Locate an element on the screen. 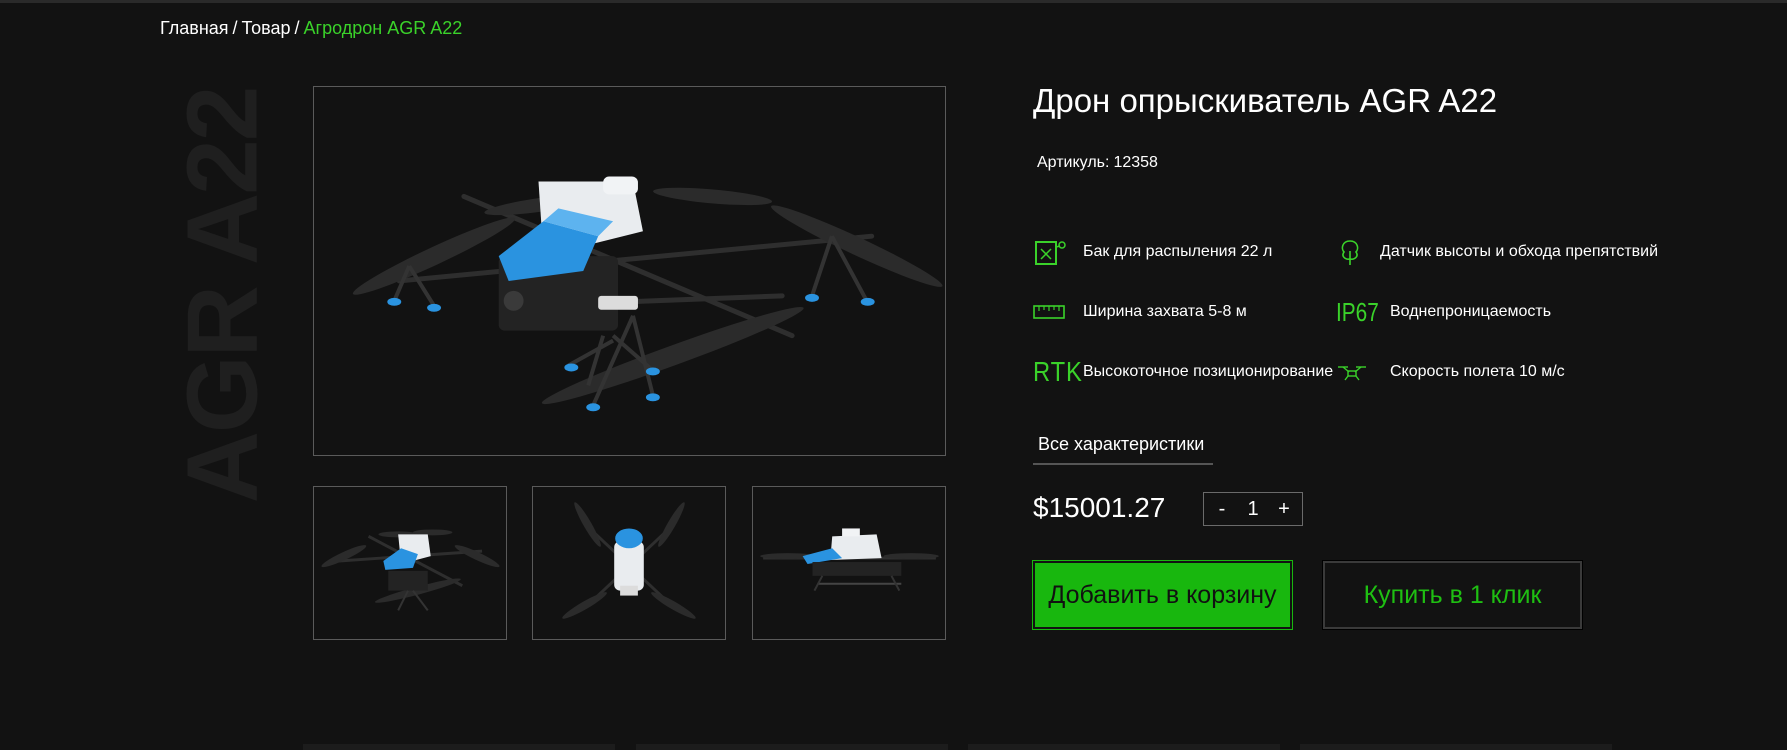  drone-icon is located at coordinates (1358, 372).